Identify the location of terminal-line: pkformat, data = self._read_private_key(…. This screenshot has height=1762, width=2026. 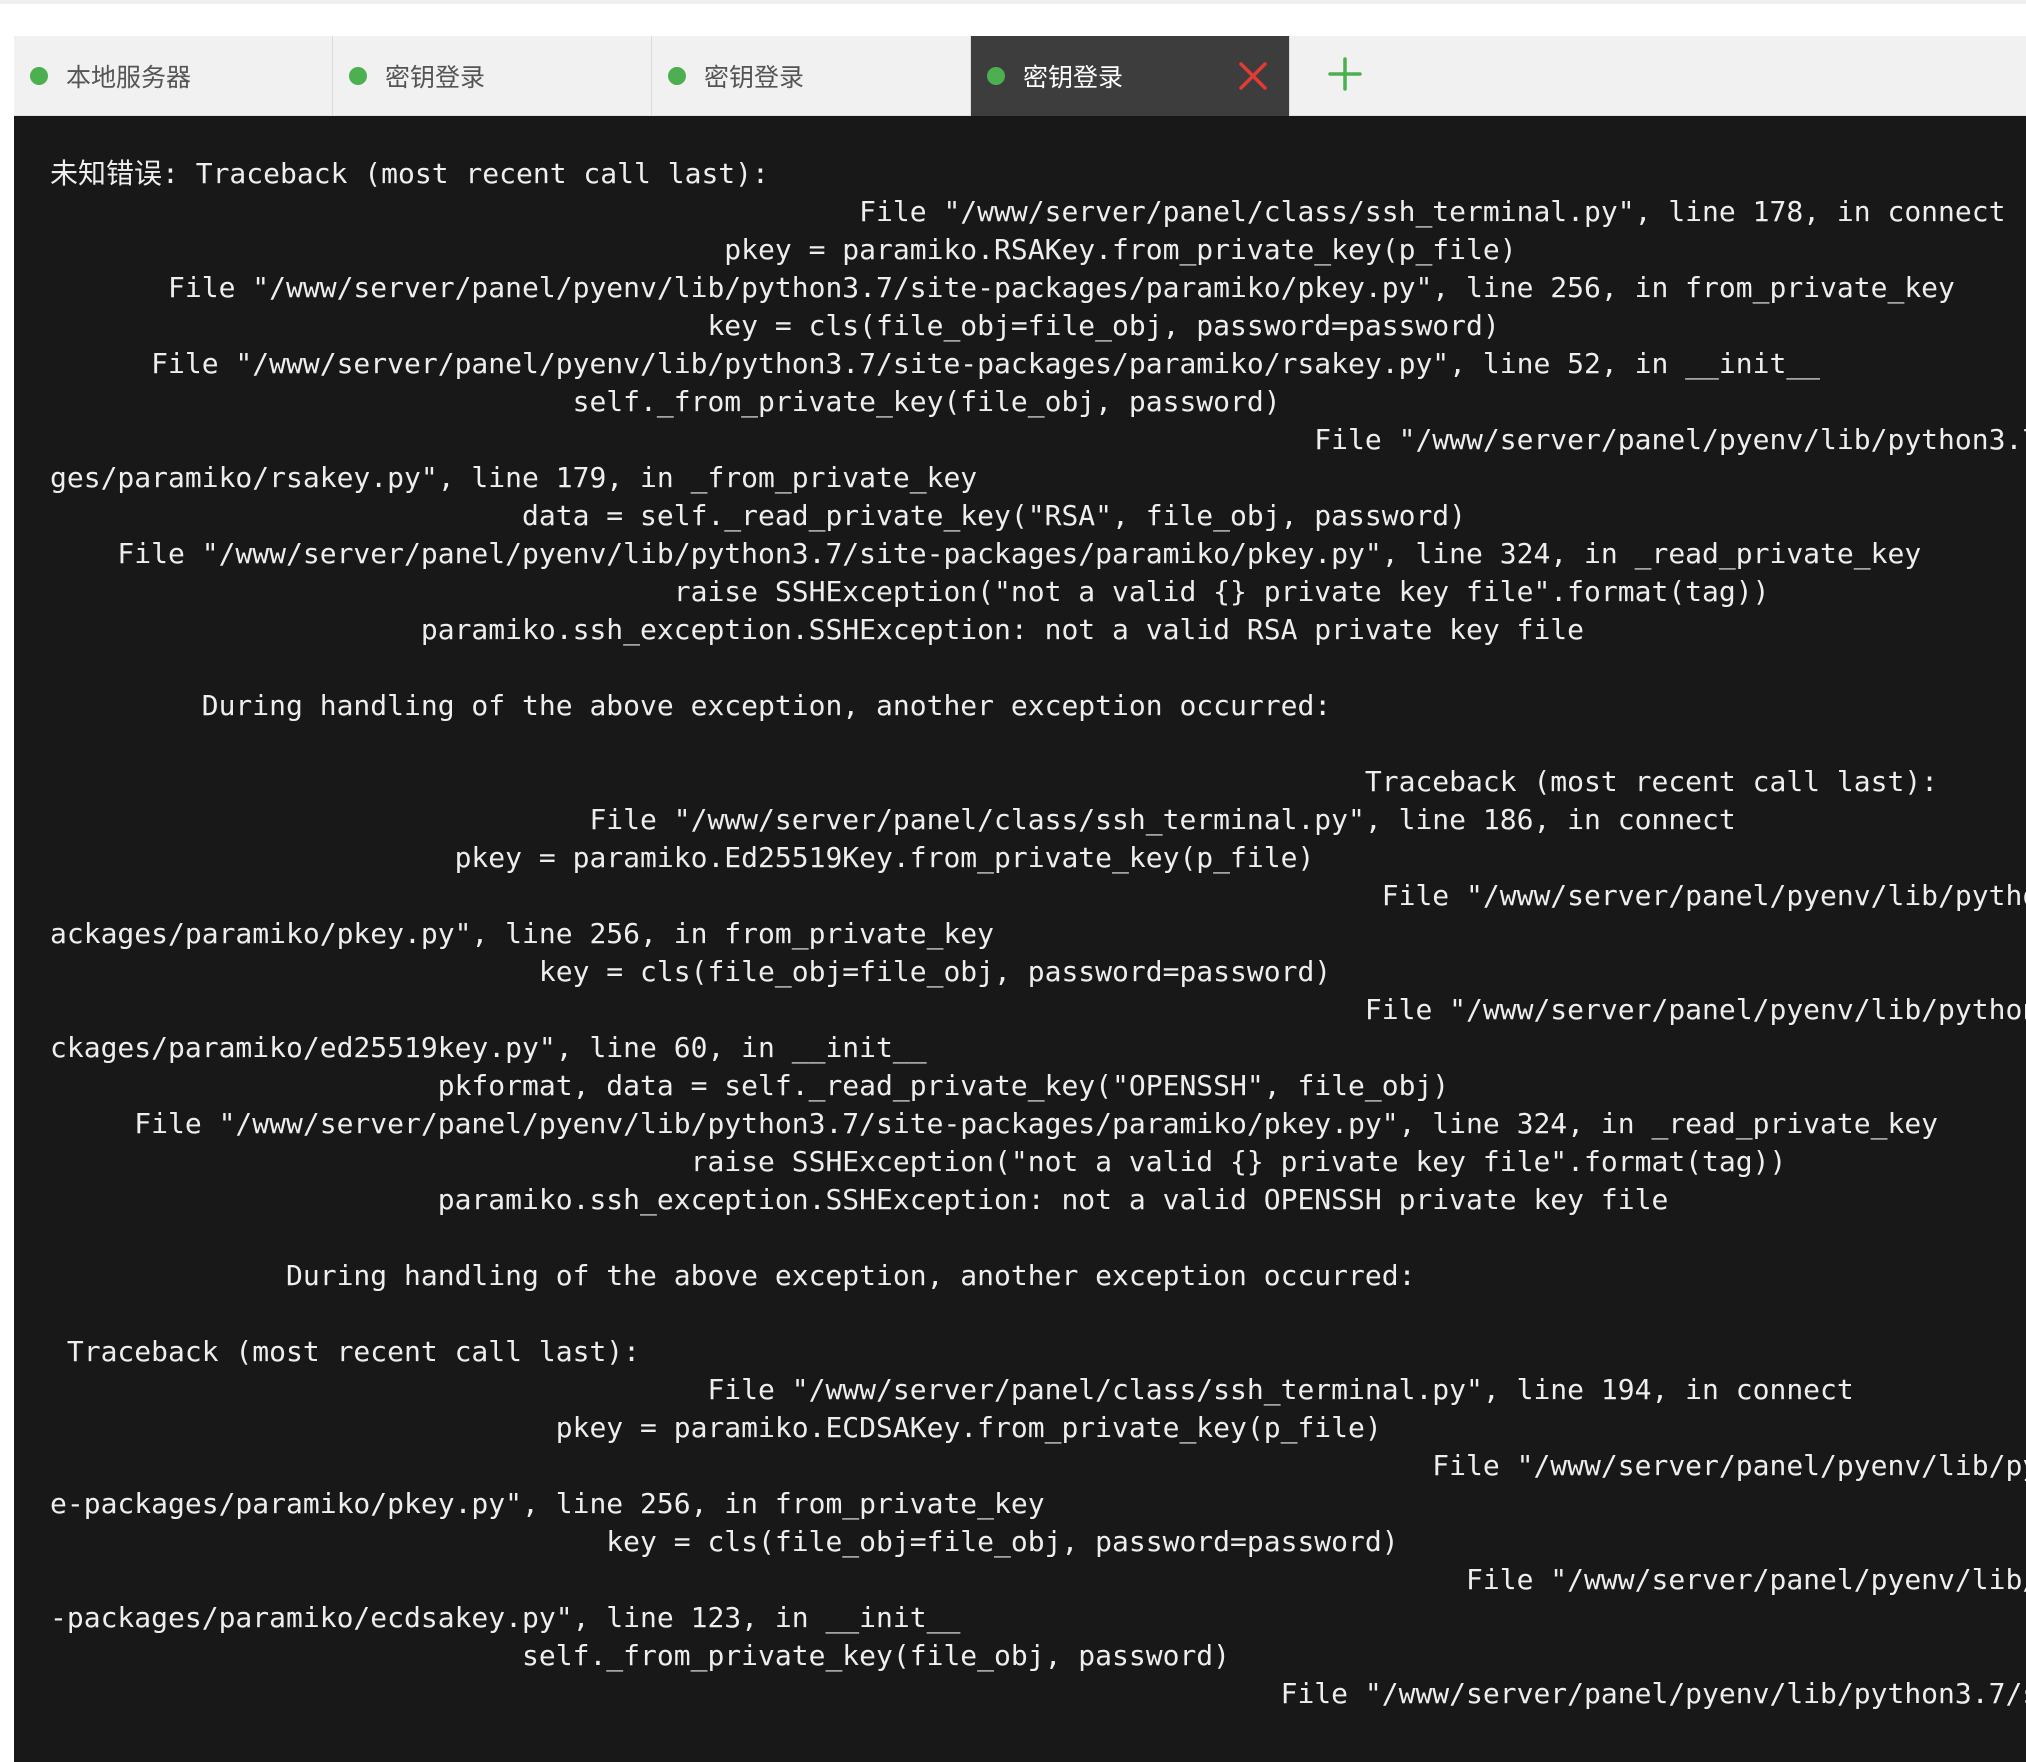
(750, 1085).